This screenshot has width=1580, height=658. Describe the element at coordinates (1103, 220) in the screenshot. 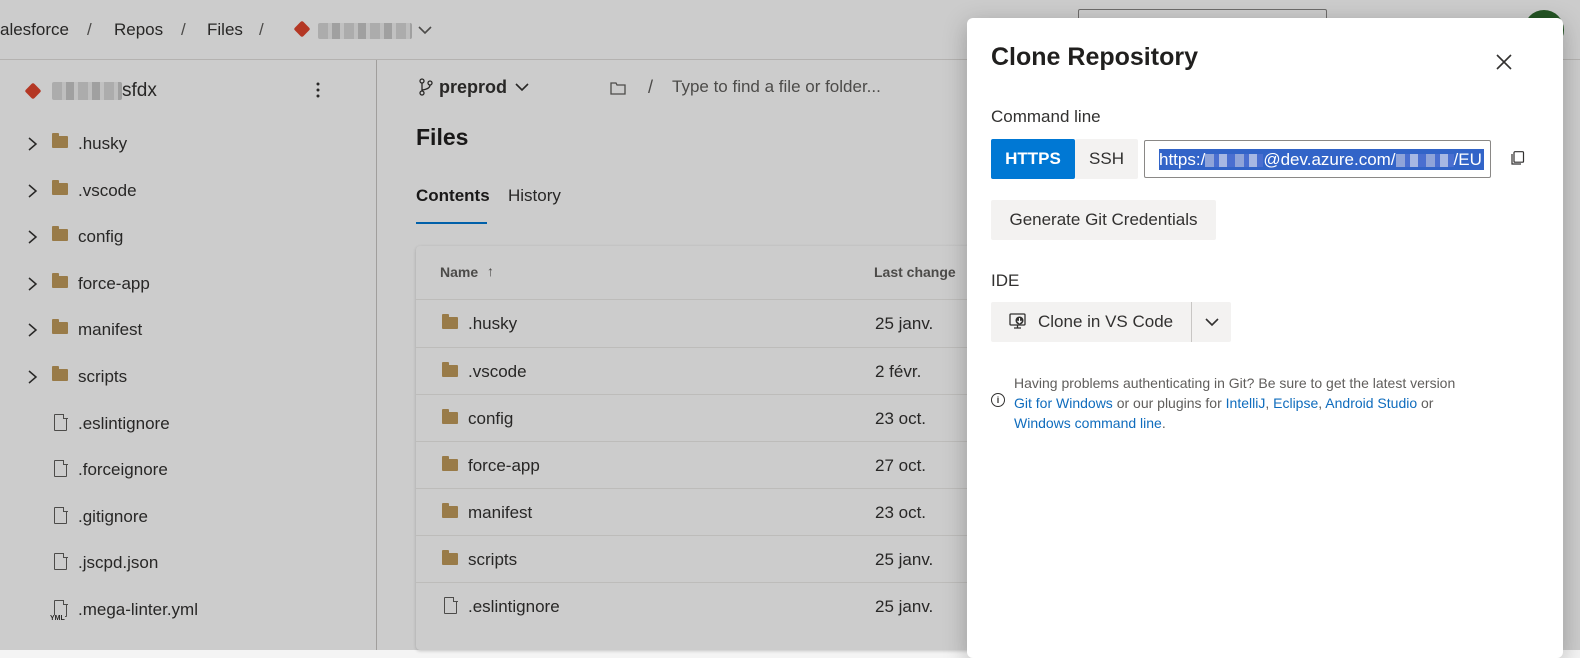

I see `generate-git-credentials-button: Generate Git Credentials` at that location.